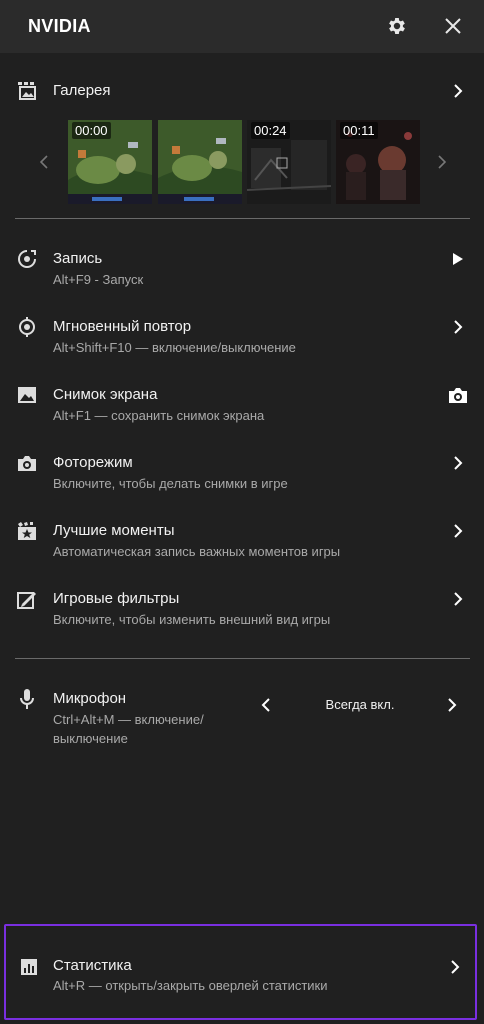  I want to click on instant-replay-subtitle: Alt+Shift+F10 — включение/выключение, so click(174, 347).